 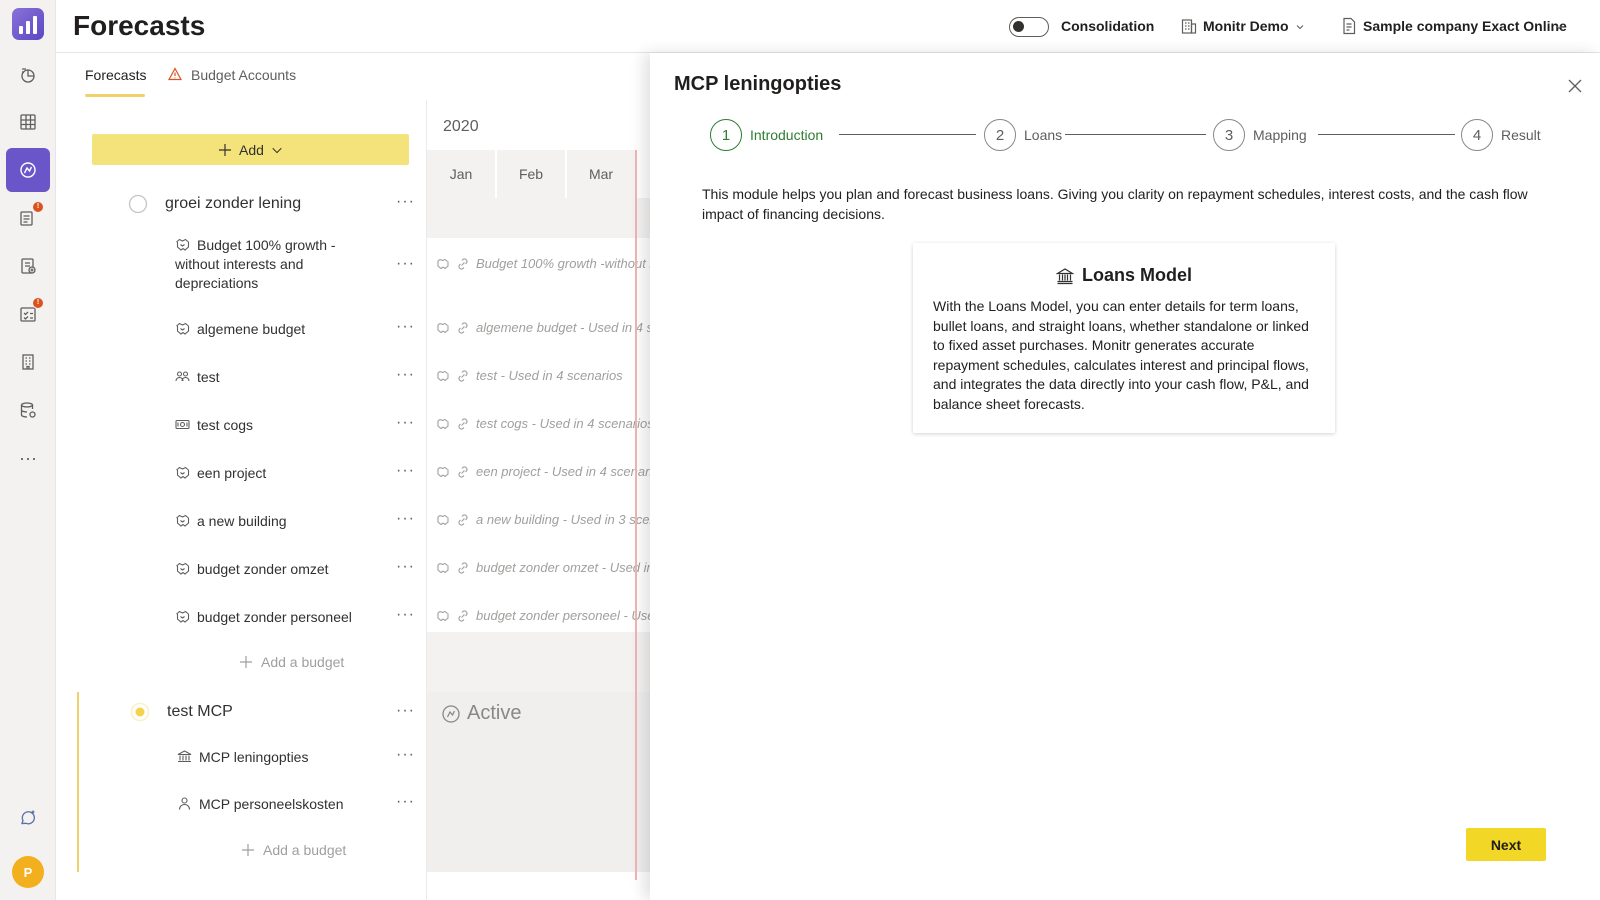 What do you see at coordinates (28, 24) in the screenshot?
I see `app-logo` at bounding box center [28, 24].